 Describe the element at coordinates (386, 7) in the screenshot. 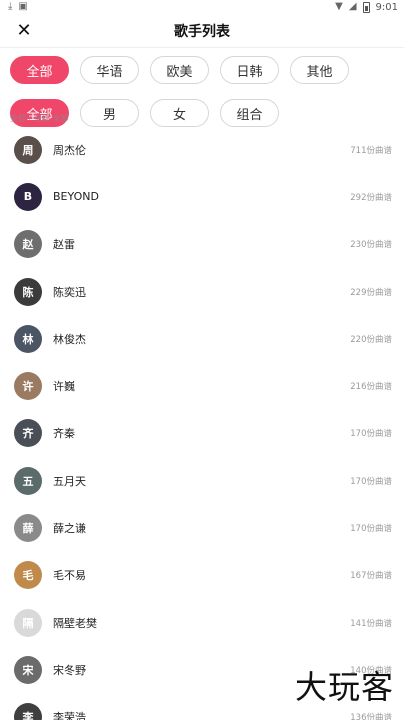

I see `status-time: 9:01` at that location.